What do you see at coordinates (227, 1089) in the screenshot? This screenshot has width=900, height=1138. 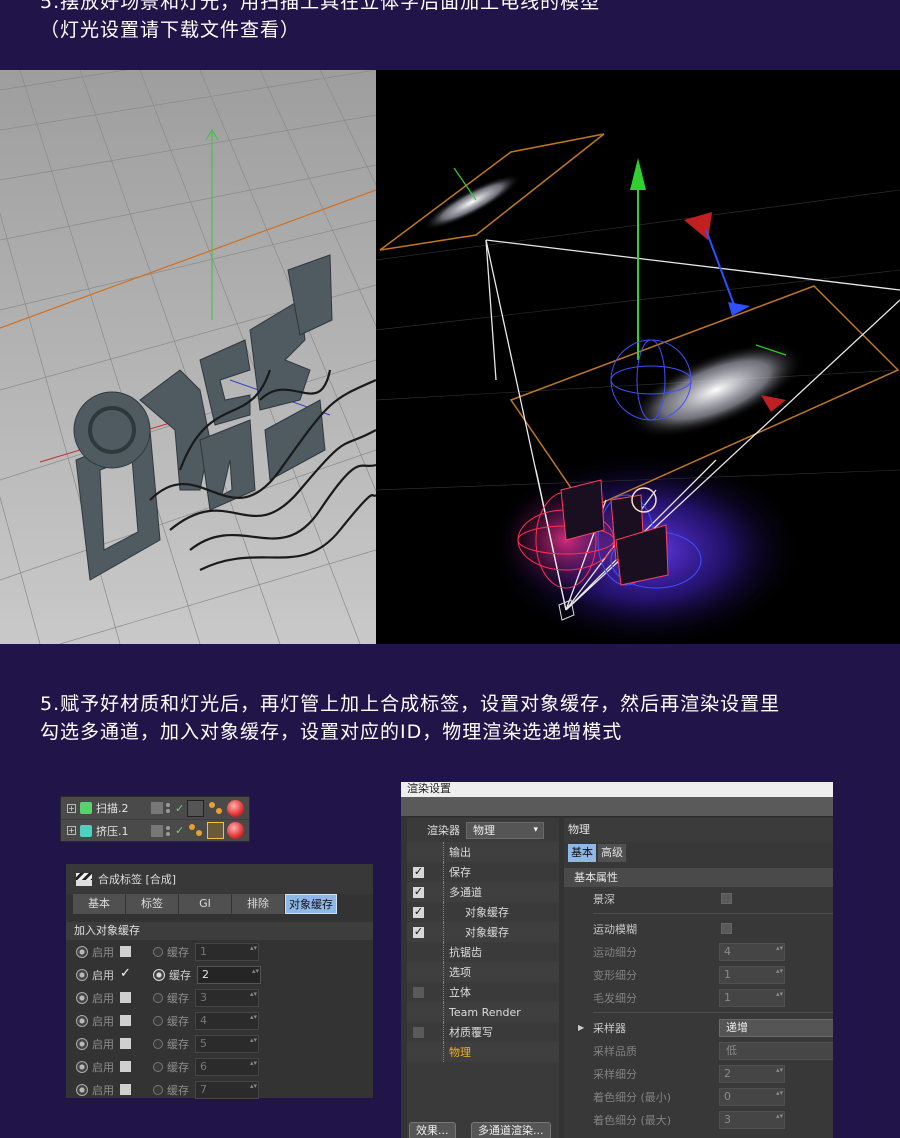 I see `buffer-id-field: 7` at bounding box center [227, 1089].